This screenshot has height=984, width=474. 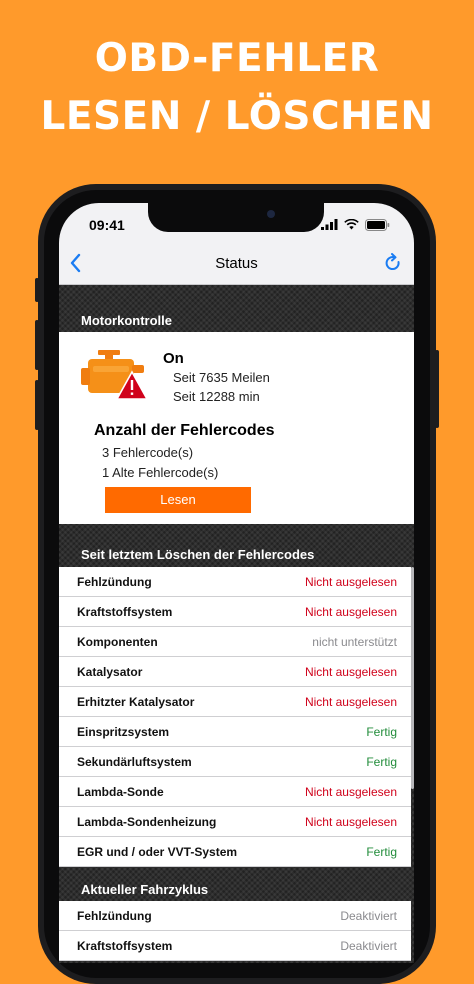 I want to click on monitor-row: Lambda-Sondenheizung Nicht ausgelesen, so click(x=235, y=822).